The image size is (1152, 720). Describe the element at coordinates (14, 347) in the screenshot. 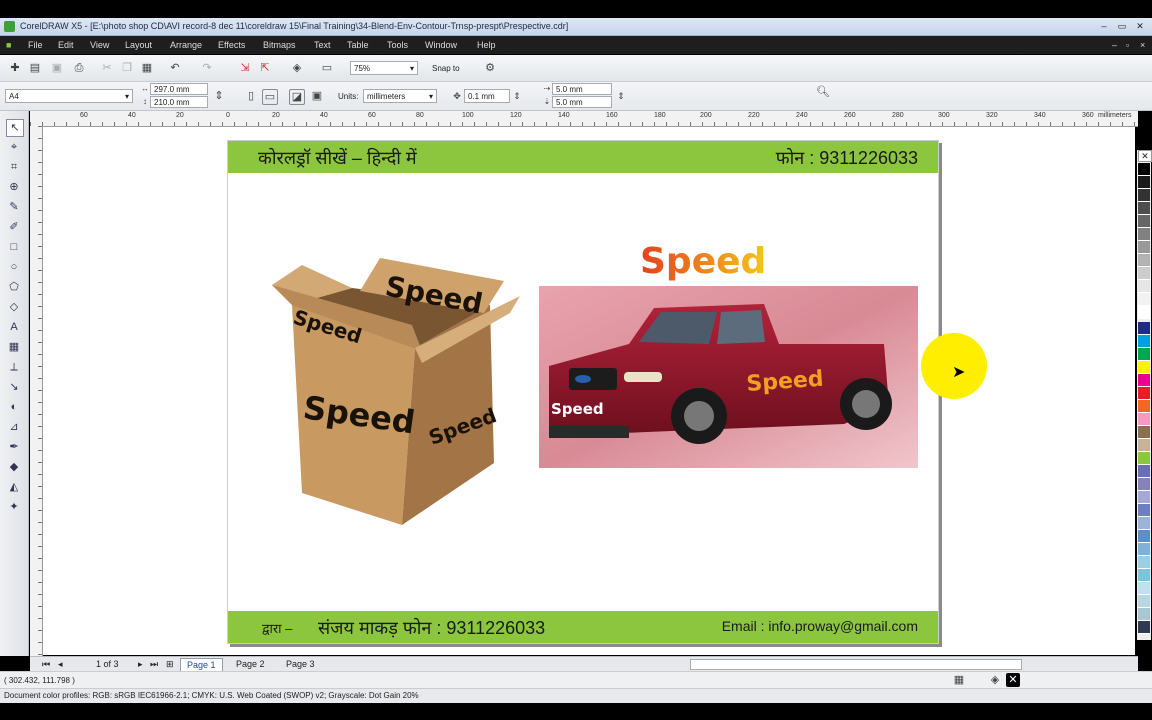

I see `table-tool-icon: ▦` at that location.